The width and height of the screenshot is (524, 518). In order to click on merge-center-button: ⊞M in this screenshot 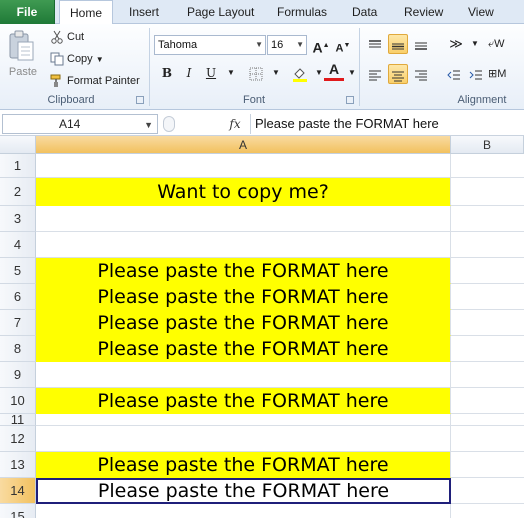, I will do `click(506, 74)`.